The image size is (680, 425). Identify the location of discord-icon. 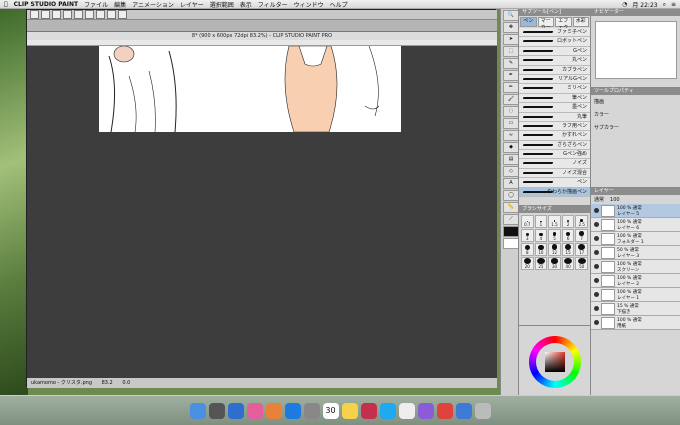
(425, 410).